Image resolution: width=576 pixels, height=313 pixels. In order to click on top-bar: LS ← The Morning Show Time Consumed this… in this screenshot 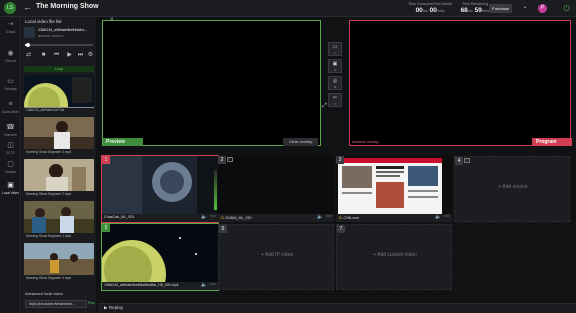, I will do `click(288, 8)`.